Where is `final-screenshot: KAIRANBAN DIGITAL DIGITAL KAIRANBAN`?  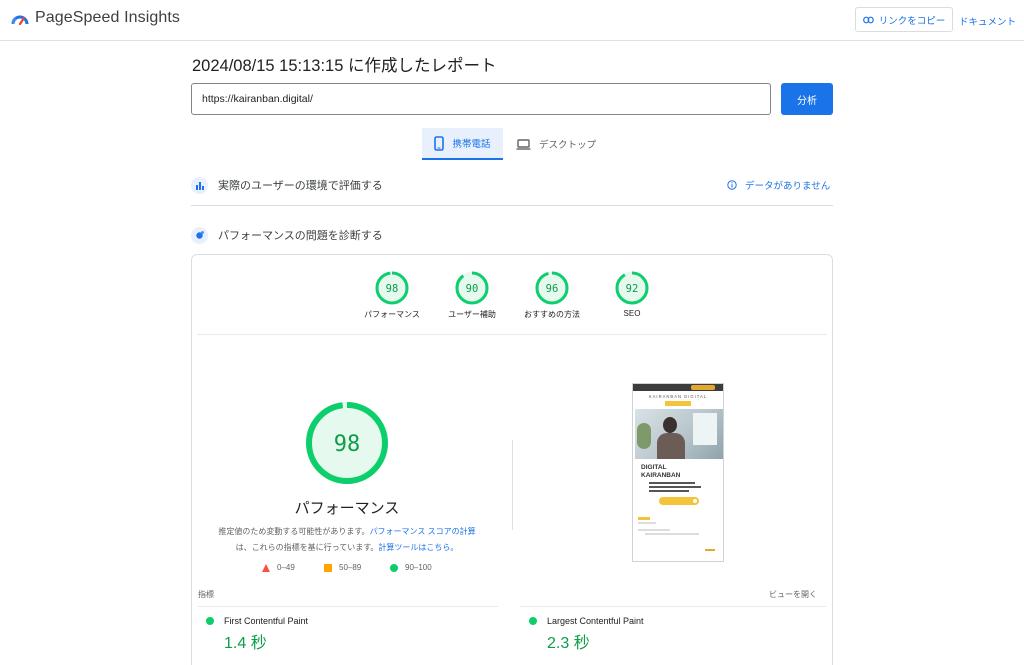 final-screenshot: KAIRANBAN DIGITAL DIGITAL KAIRANBAN is located at coordinates (678, 472).